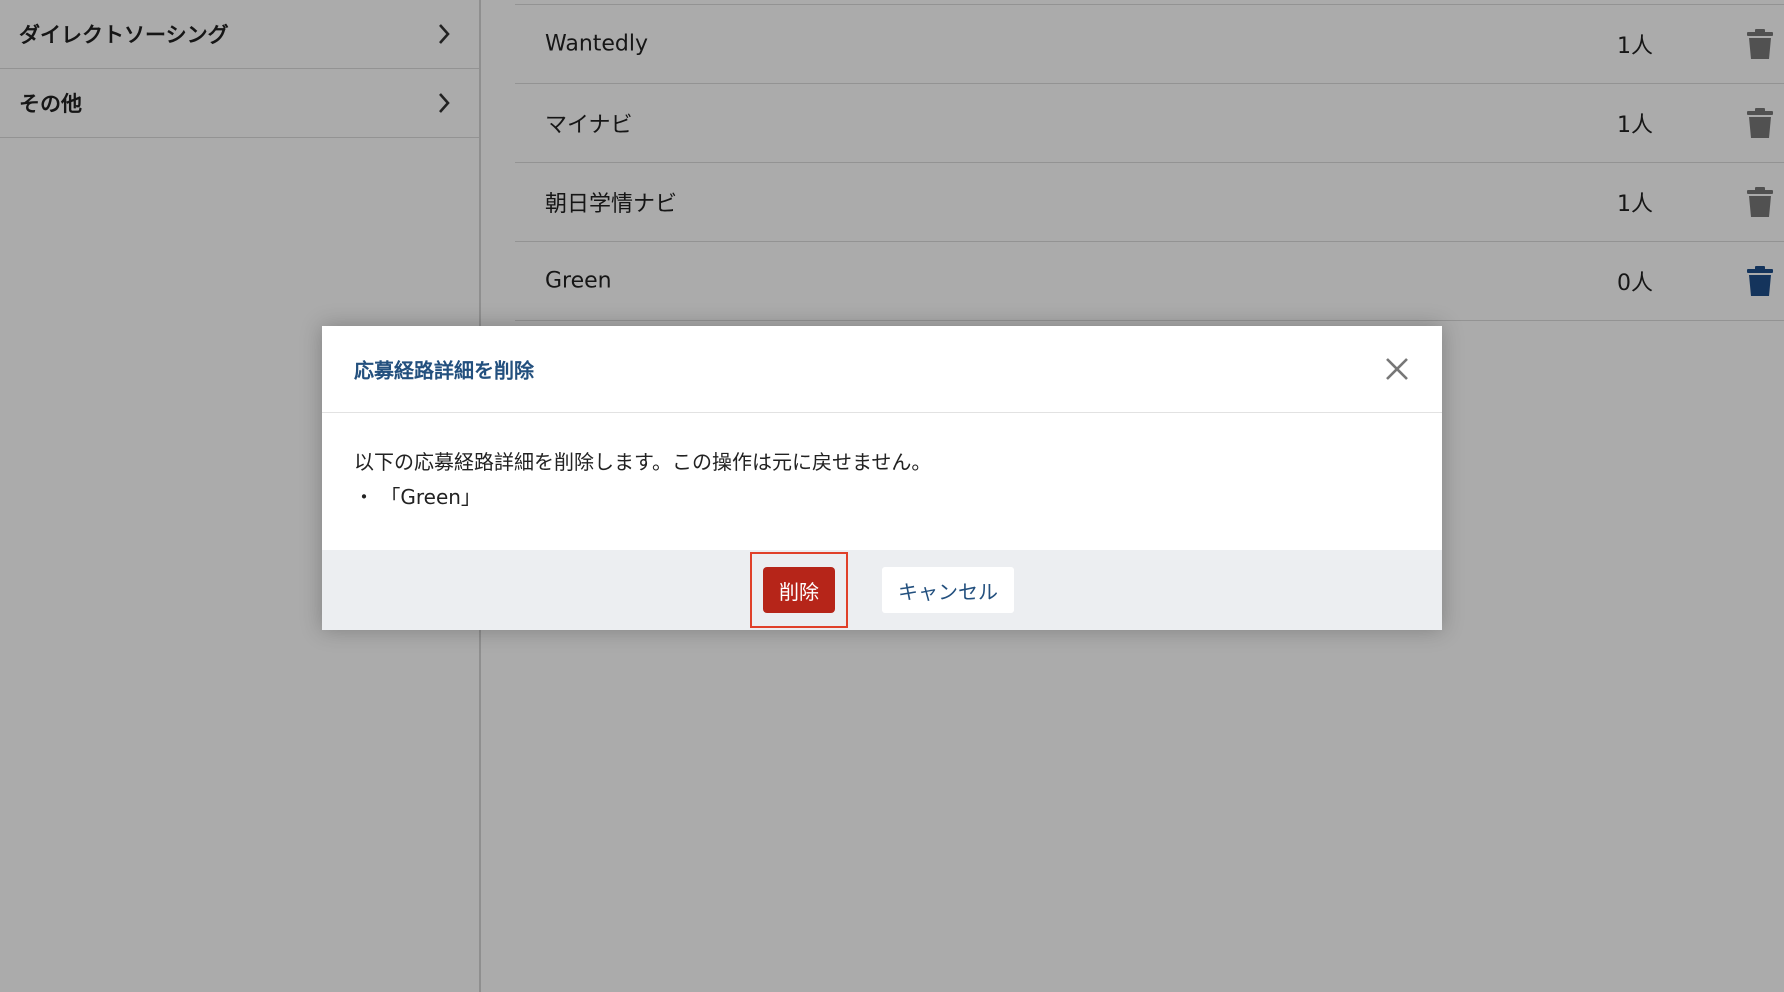 This screenshot has height=992, width=1784. I want to click on dialog-body: 以下の応募経路詳細を削除します。この操作は元に戻せません。 ・ 「Green」, so click(882, 481).